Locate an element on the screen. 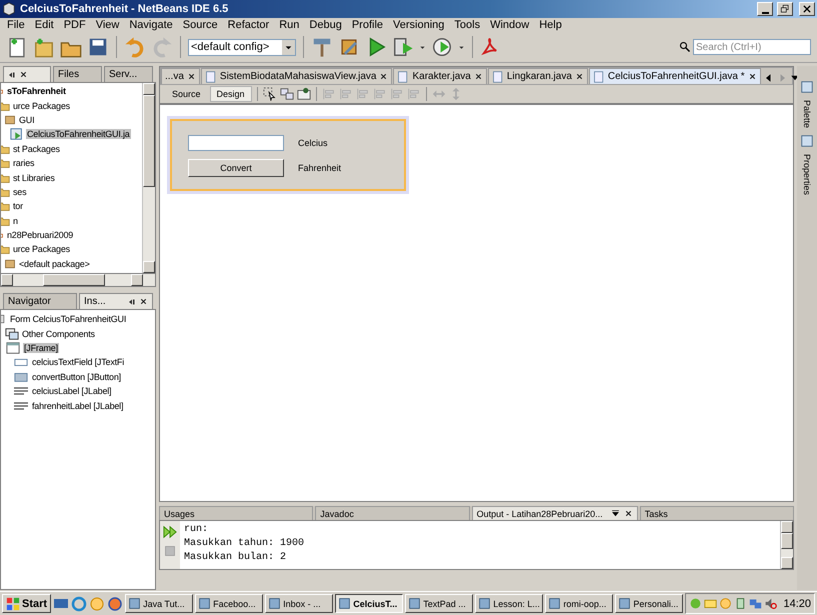 This screenshot has height=615, width=817. menu-item: Versioning is located at coordinates (419, 25).